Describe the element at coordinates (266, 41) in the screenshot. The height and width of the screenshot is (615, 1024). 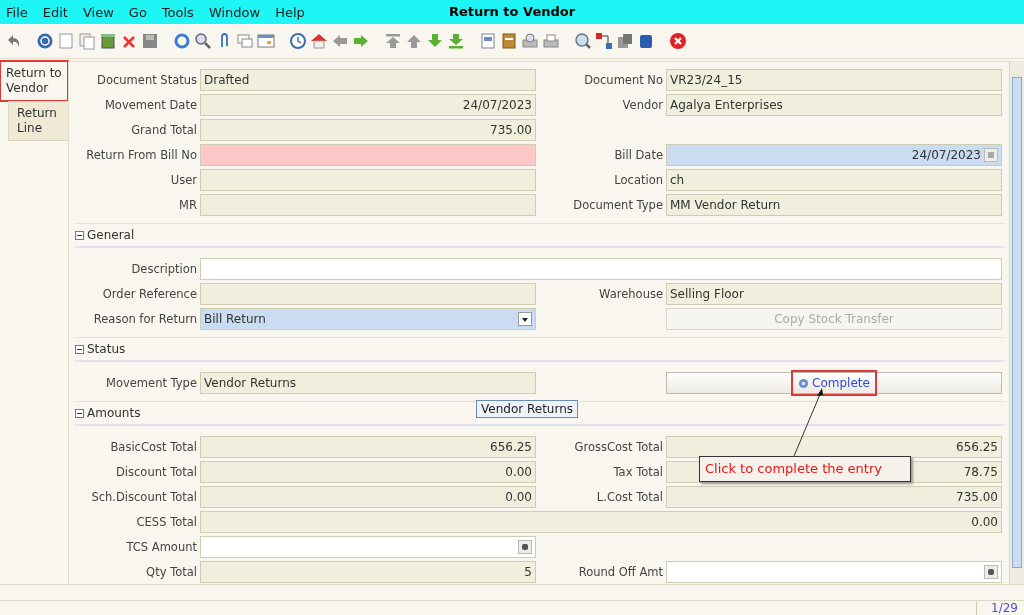
I see `table-icon` at that location.